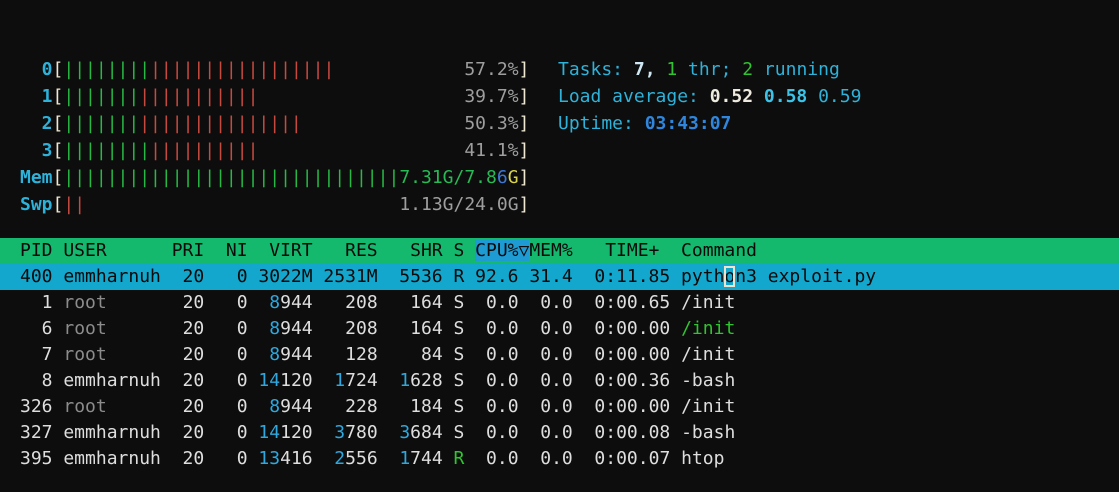 The width and height of the screenshot is (1119, 492). What do you see at coordinates (513, 177) in the screenshot?
I see `meter-value: G` at bounding box center [513, 177].